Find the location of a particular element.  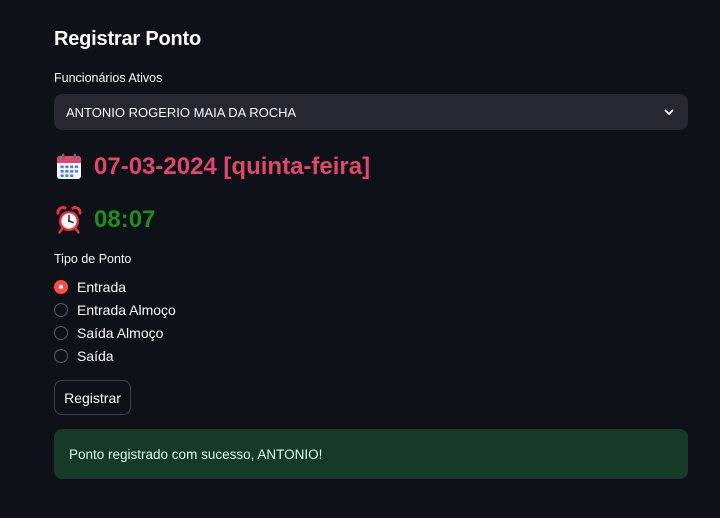

time-row: 08:07 is located at coordinates (104, 220).